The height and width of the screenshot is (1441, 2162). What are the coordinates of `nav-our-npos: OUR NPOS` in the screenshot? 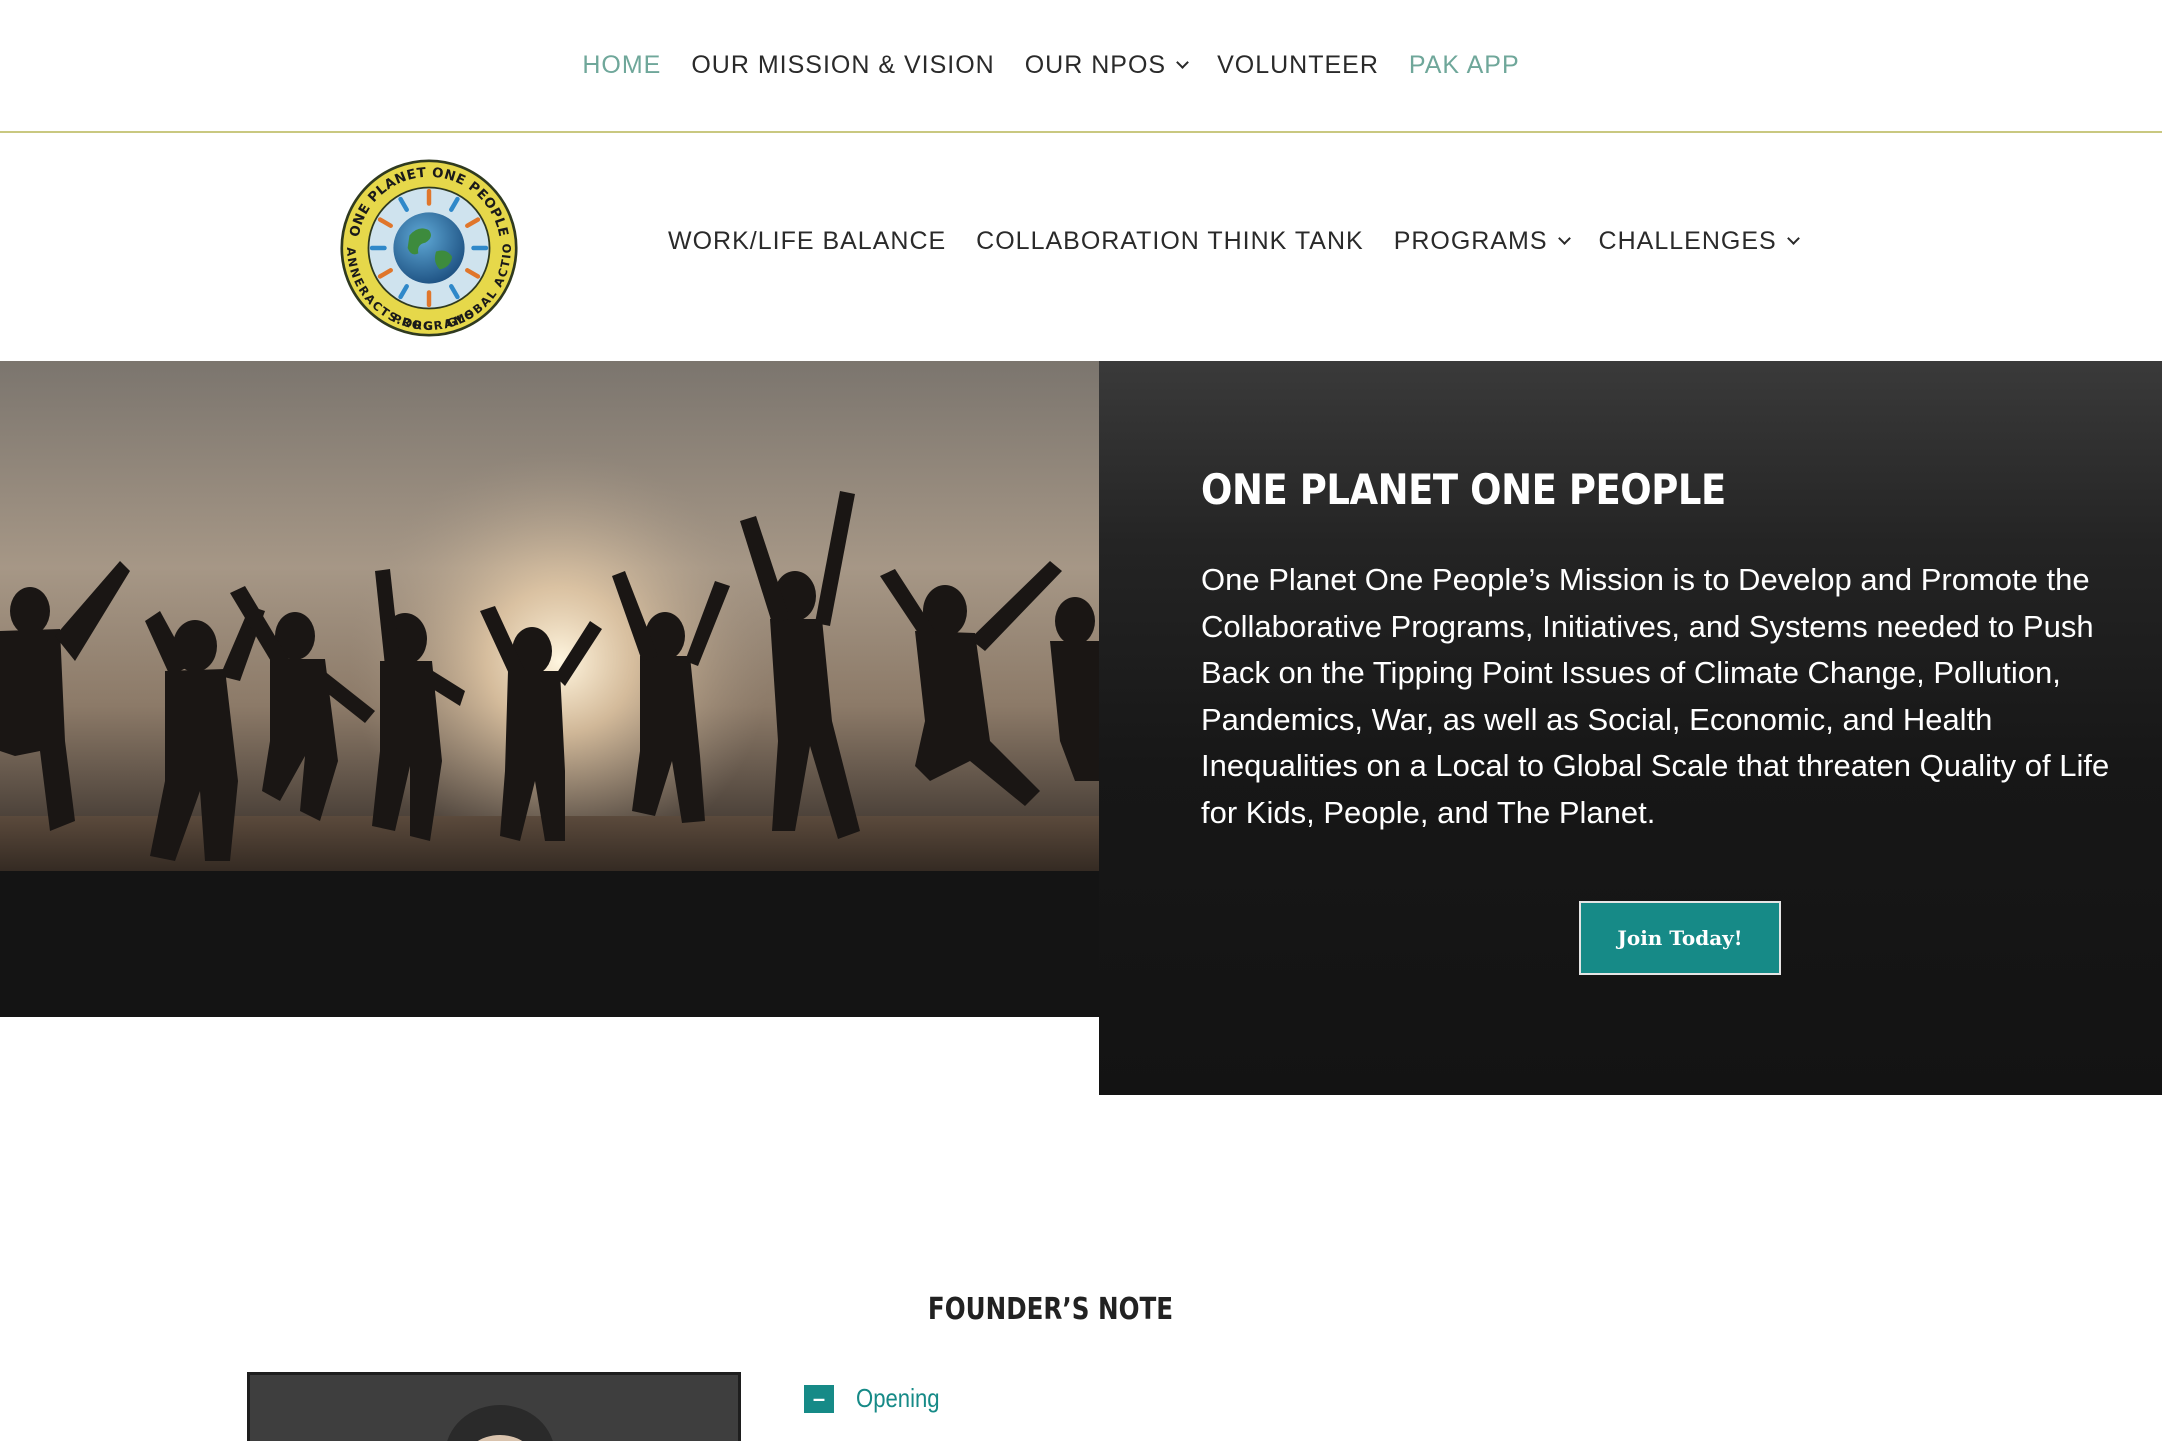 It's located at (1106, 65).